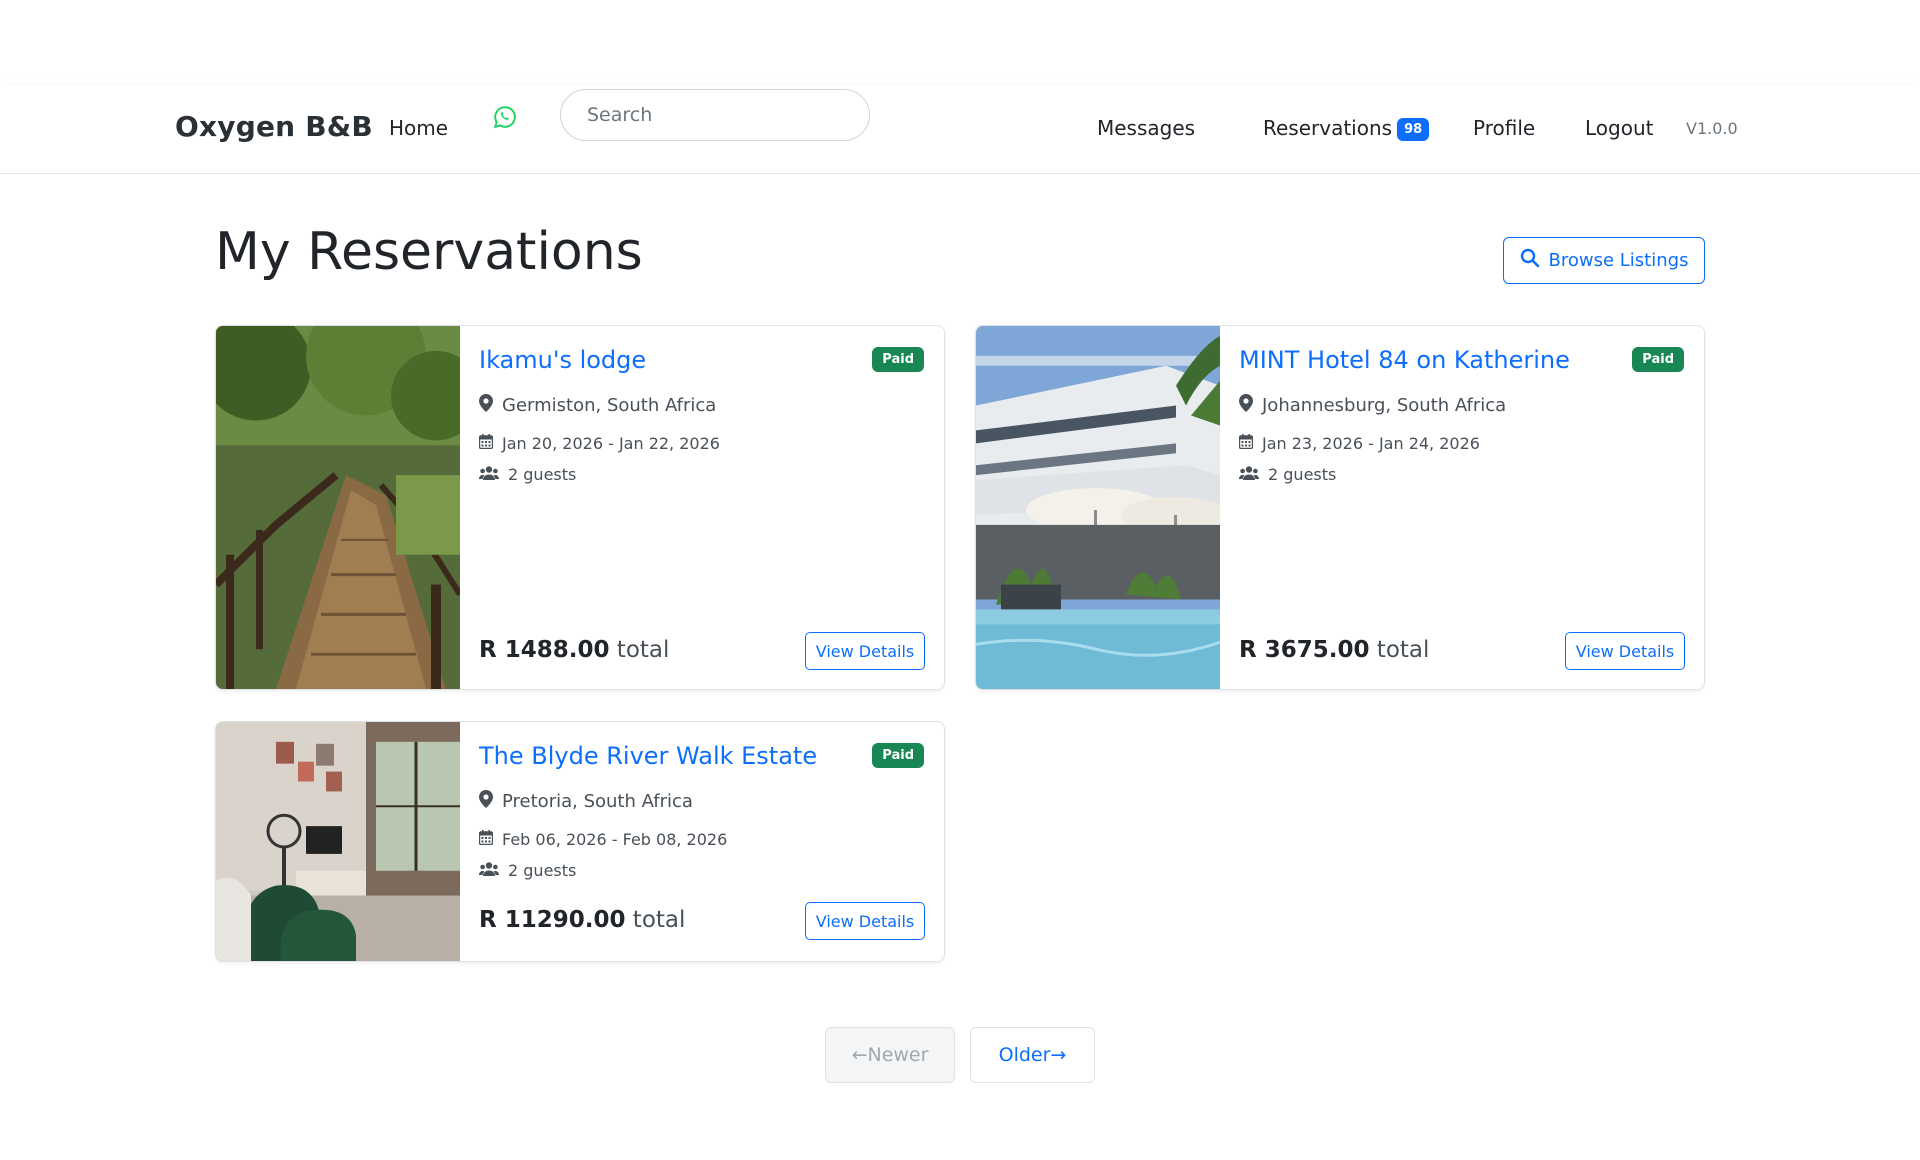 The width and height of the screenshot is (1920, 1160). I want to click on newer-page-button: ←Newer, so click(890, 1055).